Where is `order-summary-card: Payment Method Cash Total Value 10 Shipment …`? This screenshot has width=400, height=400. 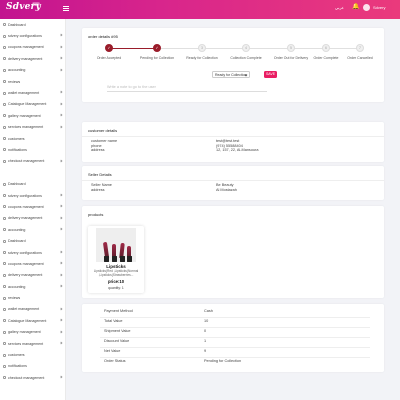 order-summary-card: Payment Method Cash Total Value 10 Shipment … is located at coordinates (233, 338).